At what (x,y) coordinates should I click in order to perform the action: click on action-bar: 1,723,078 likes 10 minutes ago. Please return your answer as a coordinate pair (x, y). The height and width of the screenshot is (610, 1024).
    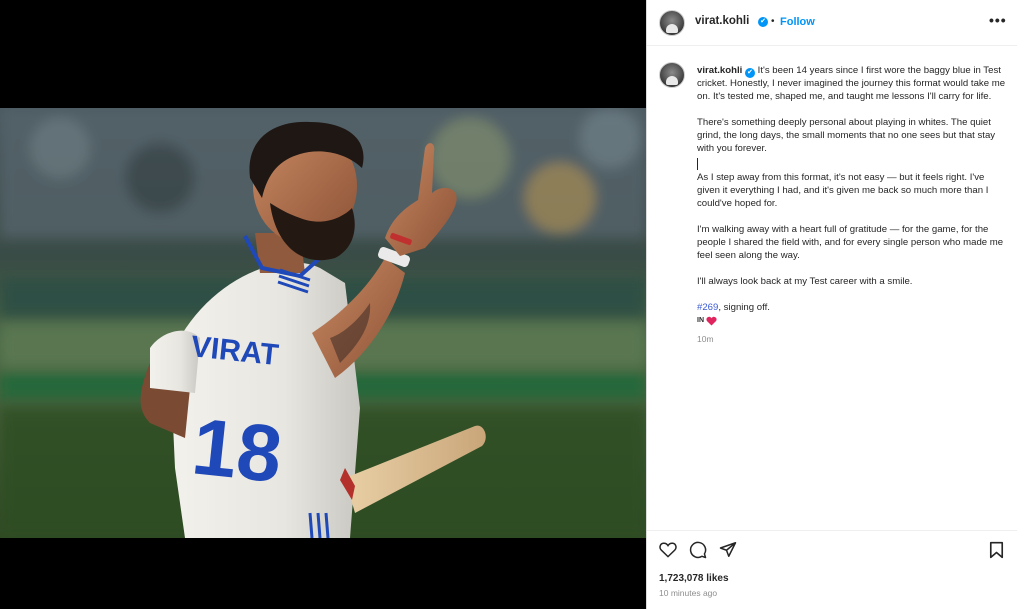
    Looking at the image, I should click on (832, 570).